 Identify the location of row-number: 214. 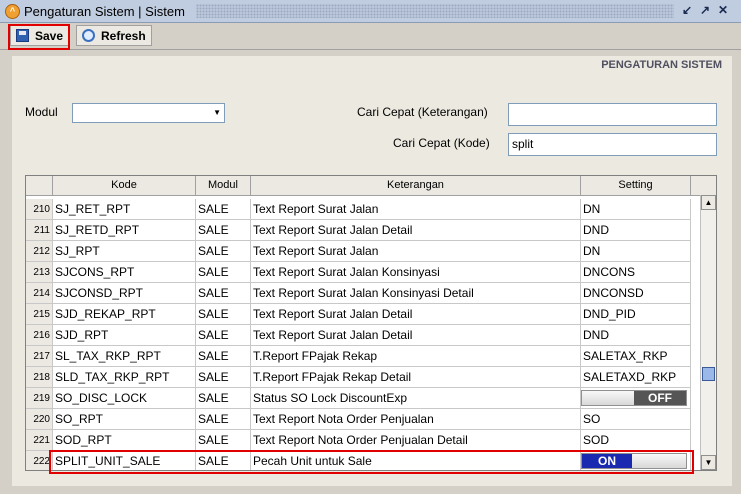
(39, 293).